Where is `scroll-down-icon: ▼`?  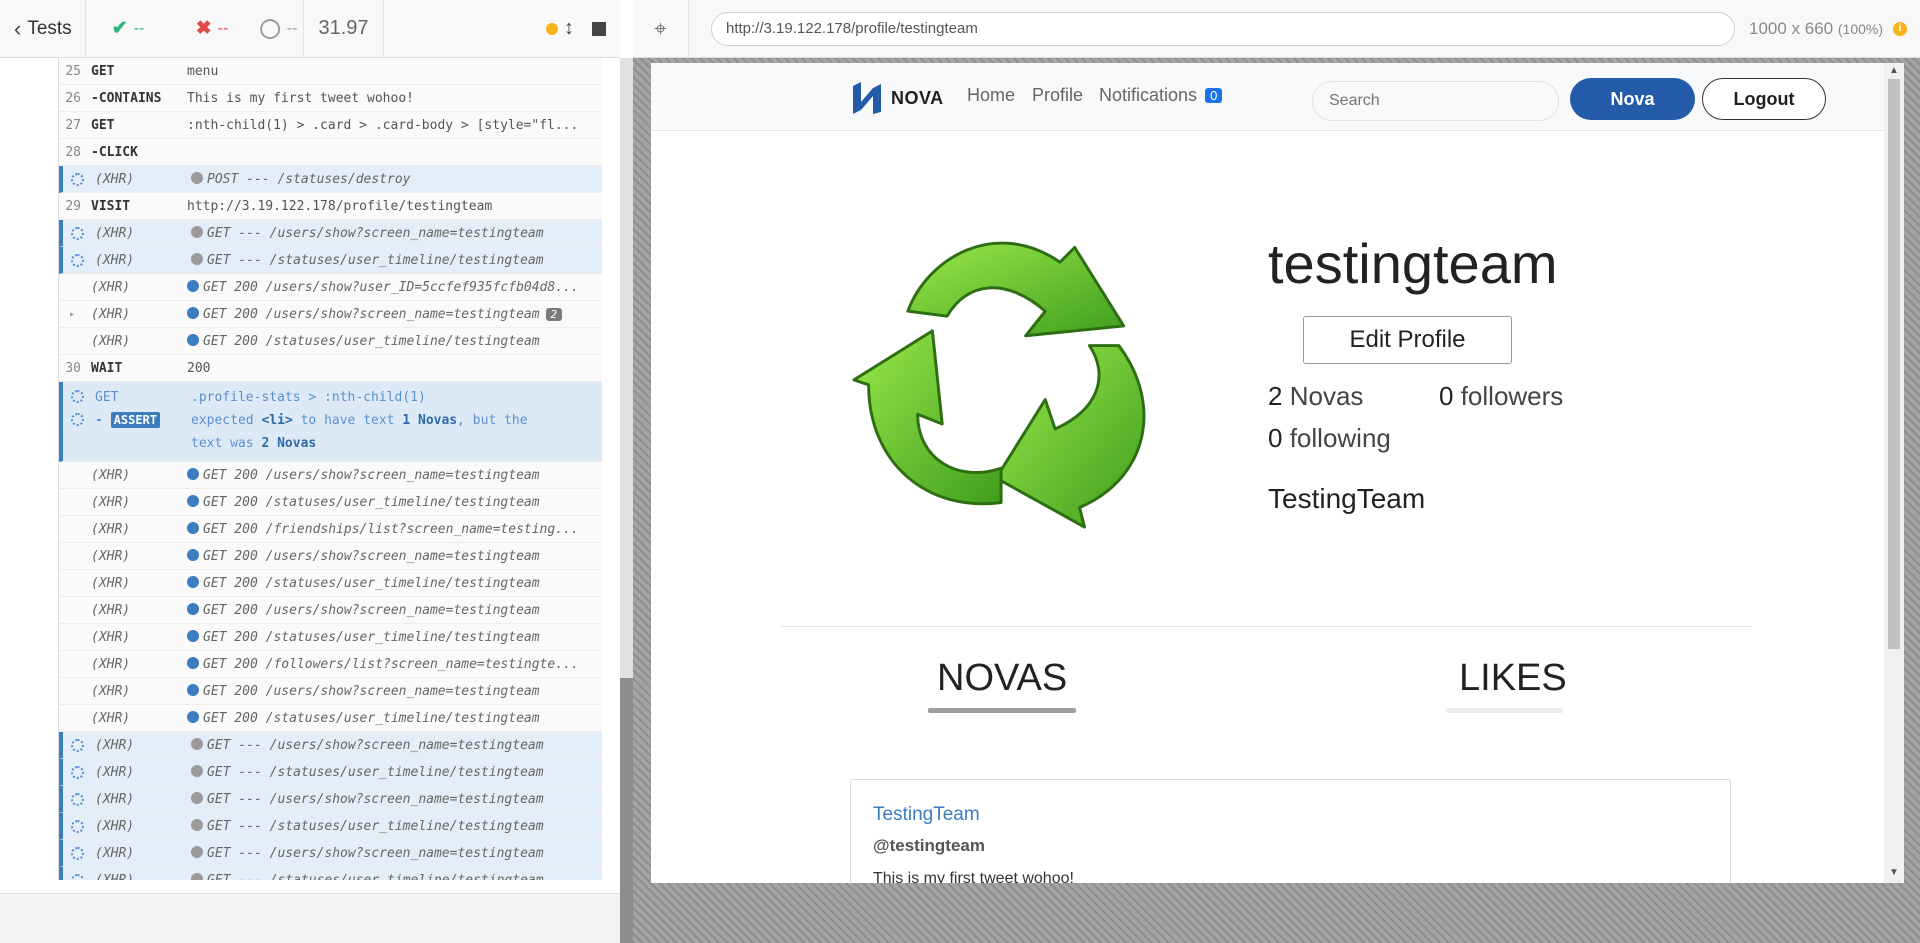 scroll-down-icon: ▼ is located at coordinates (1894, 872).